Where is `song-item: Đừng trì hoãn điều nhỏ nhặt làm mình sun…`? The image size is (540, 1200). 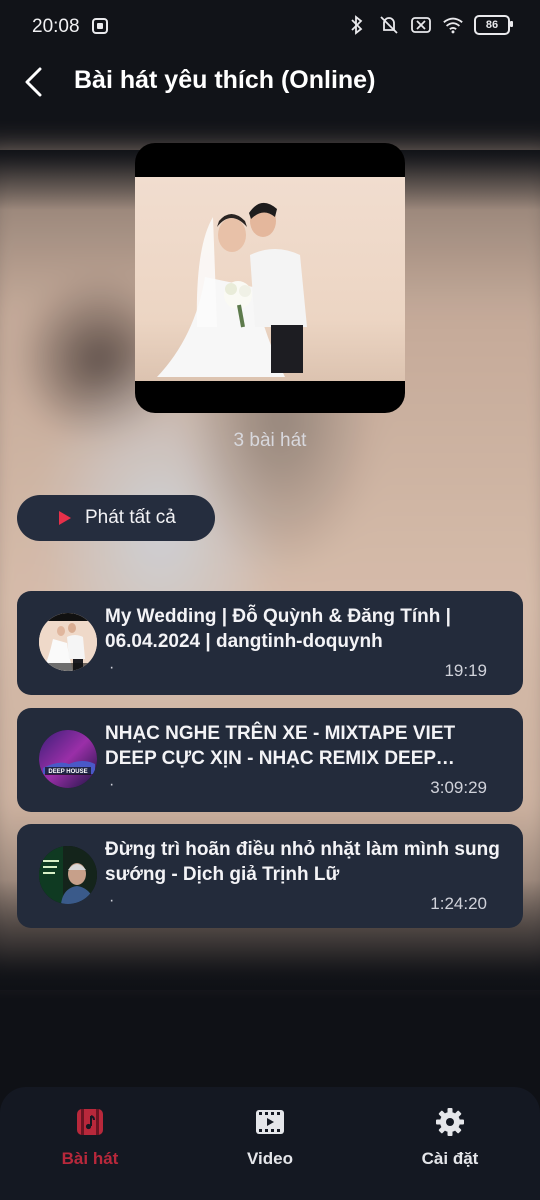 song-item: Đừng trì hoãn điều nhỏ nhặt làm mình sun… is located at coordinates (270, 876).